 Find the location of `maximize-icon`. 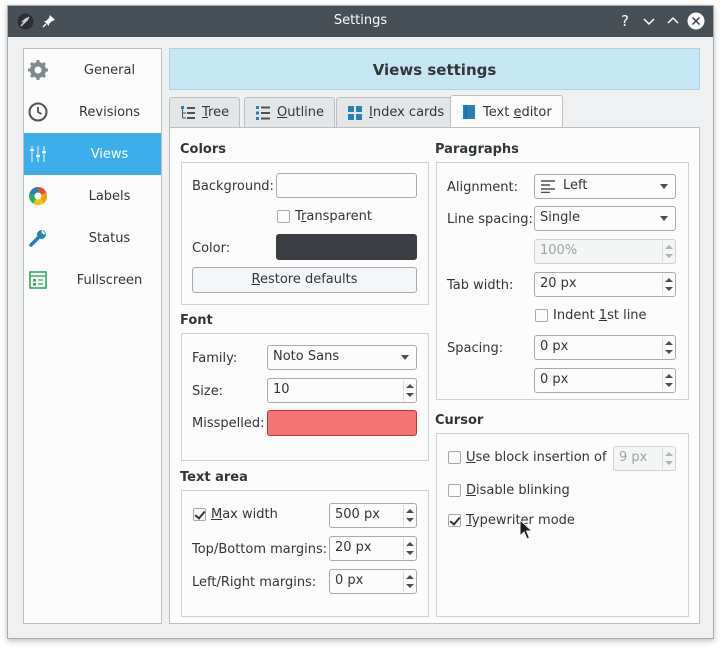

maximize-icon is located at coordinates (673, 21).